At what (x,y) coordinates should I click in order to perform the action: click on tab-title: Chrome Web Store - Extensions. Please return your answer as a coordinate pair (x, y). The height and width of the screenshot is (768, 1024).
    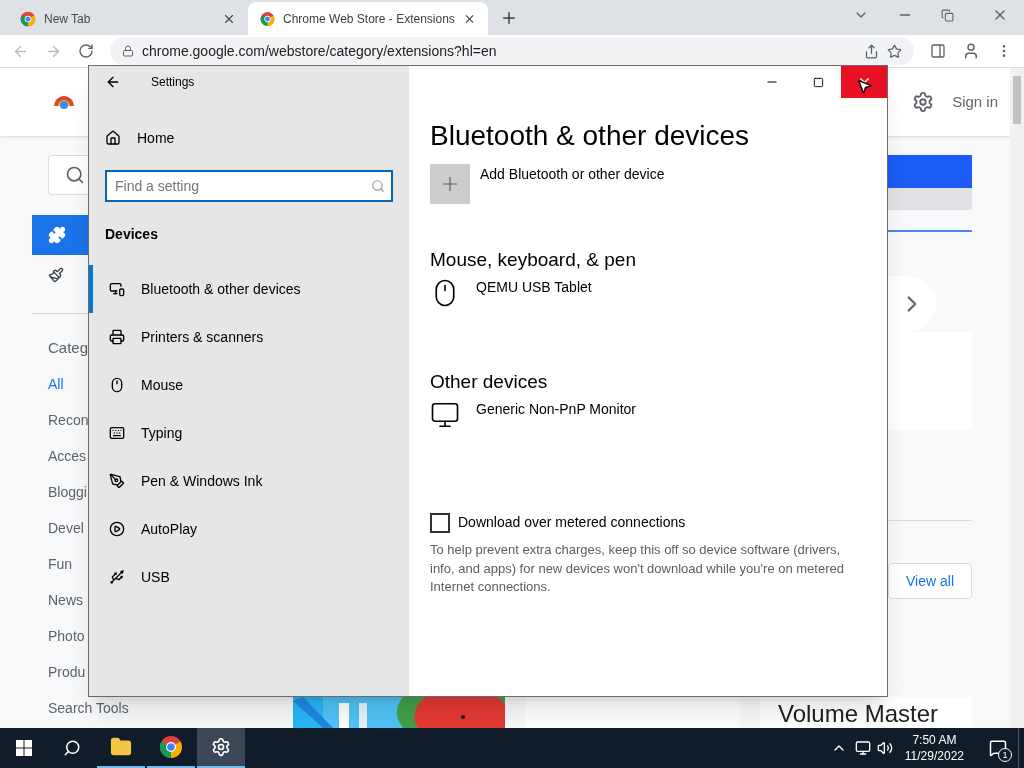
    Looking at the image, I should click on (369, 19).